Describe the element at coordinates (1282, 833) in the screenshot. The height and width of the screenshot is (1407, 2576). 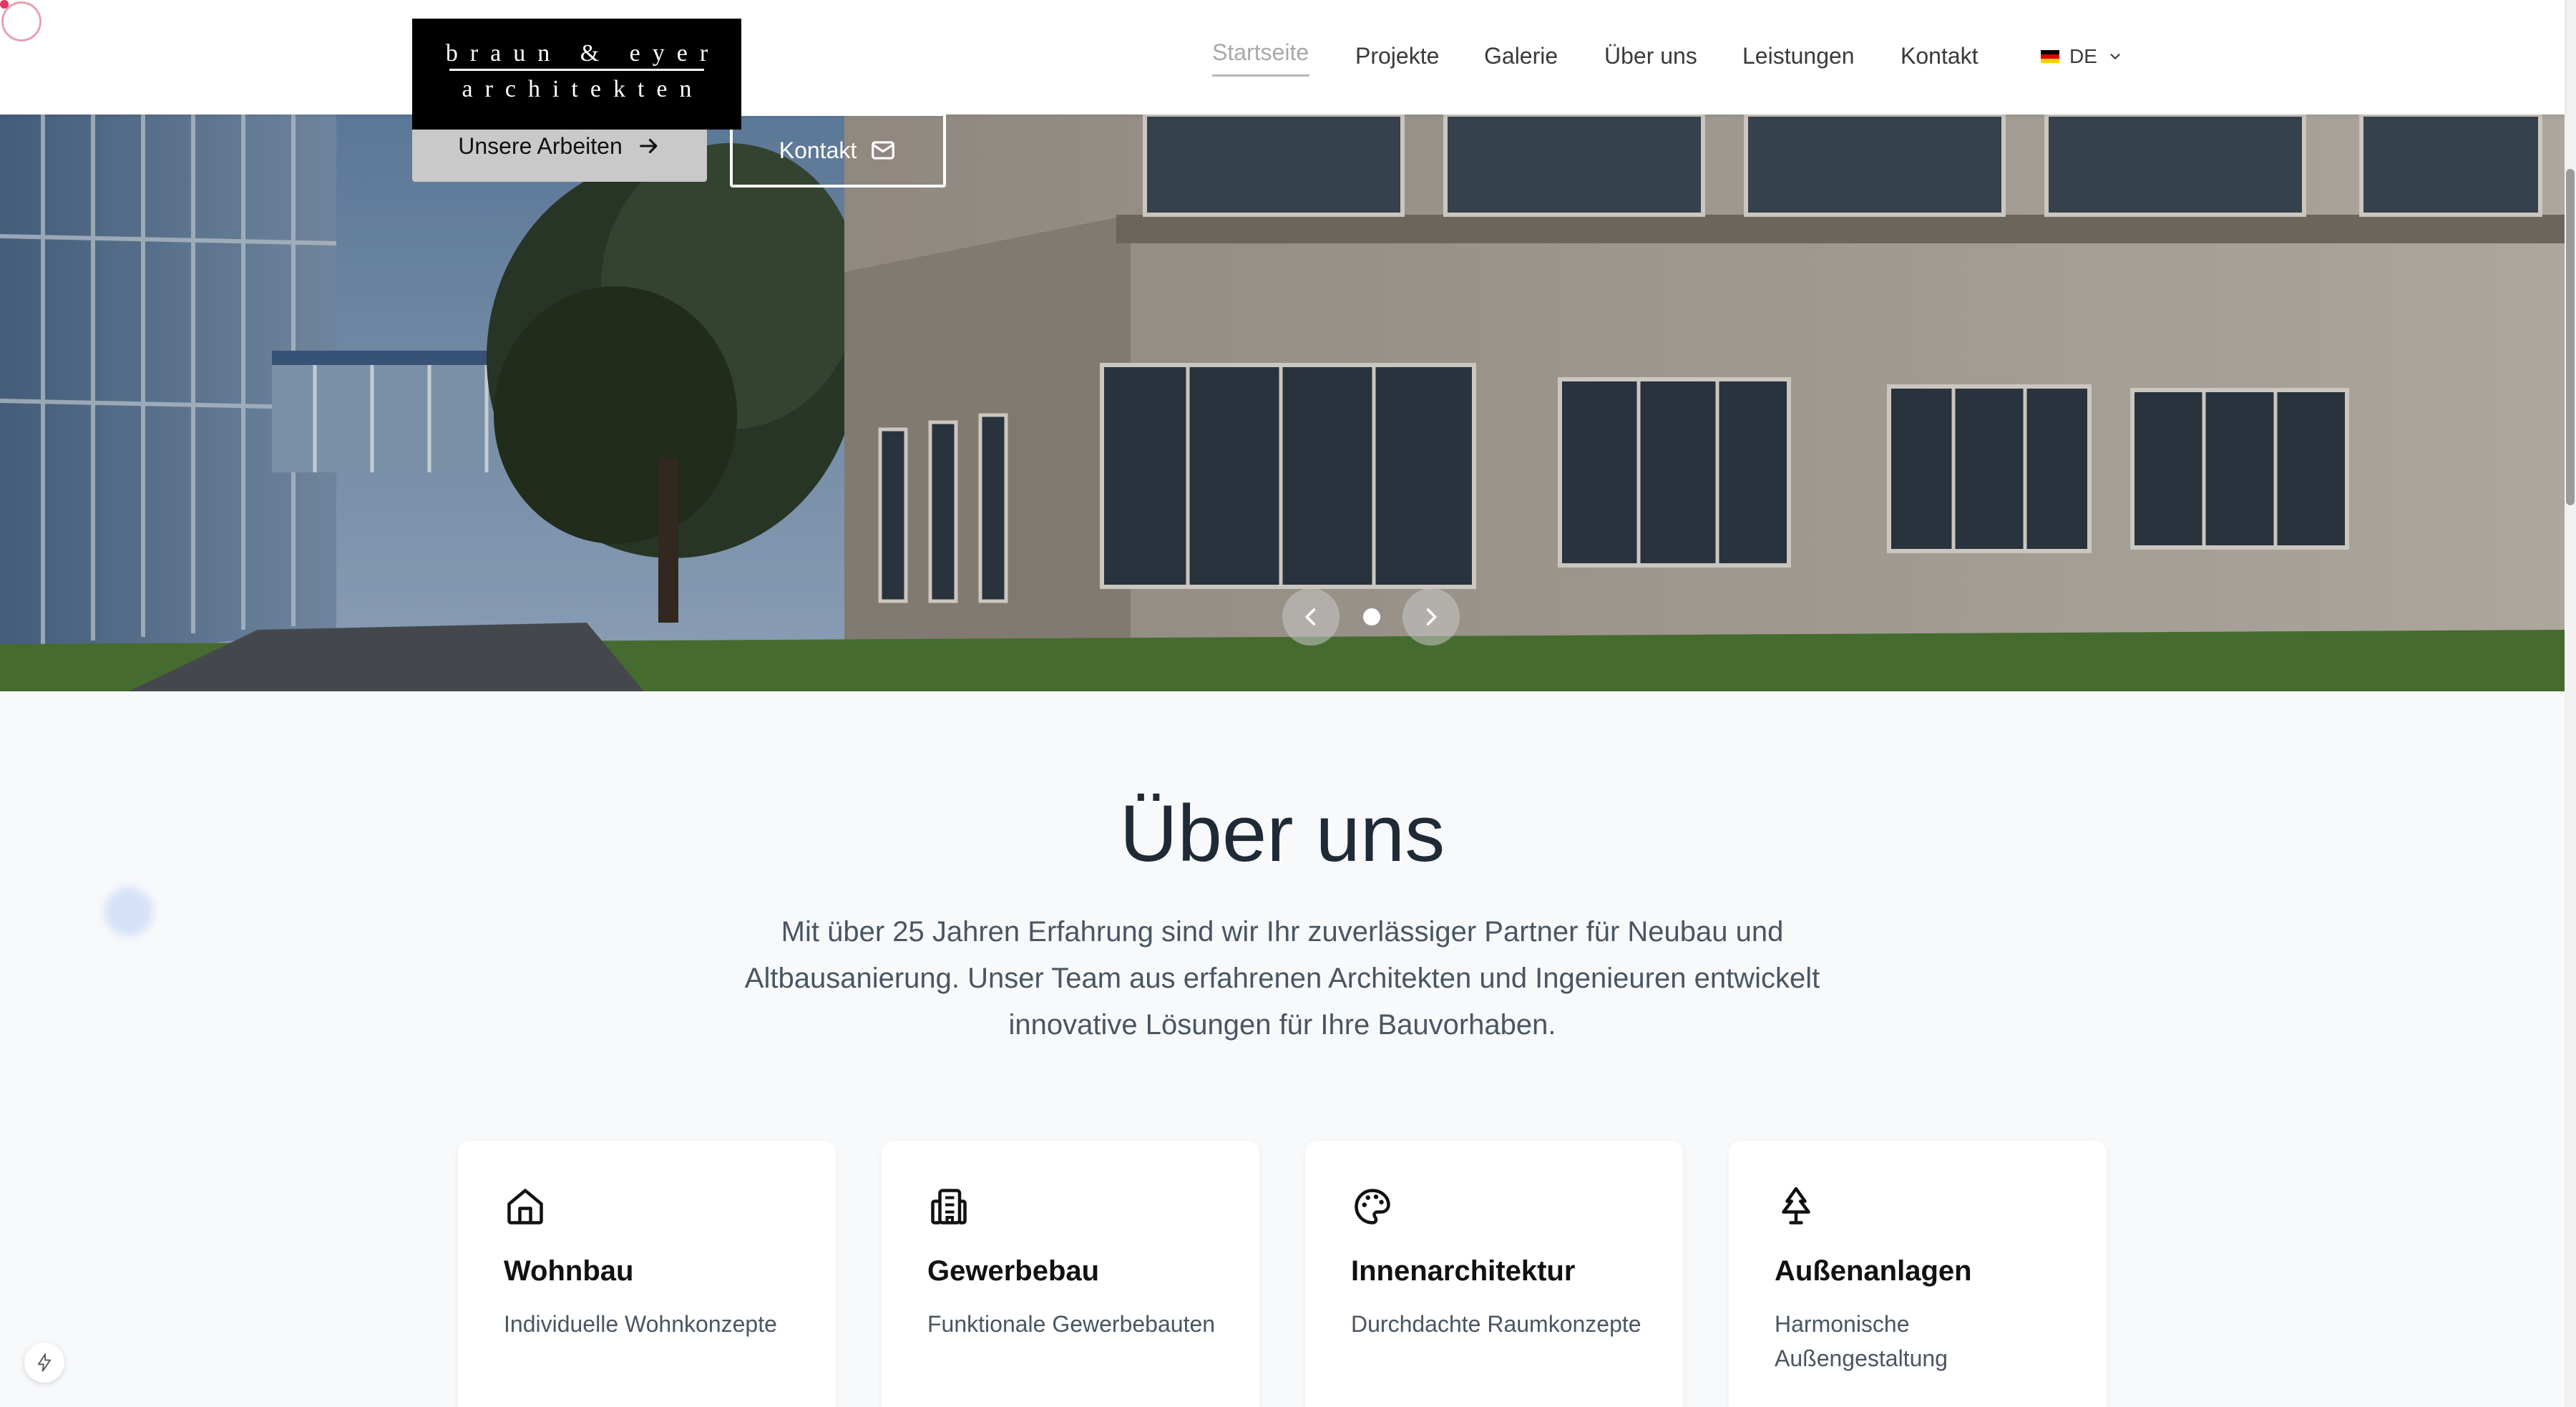
I see `about-title: Über uns` at that location.